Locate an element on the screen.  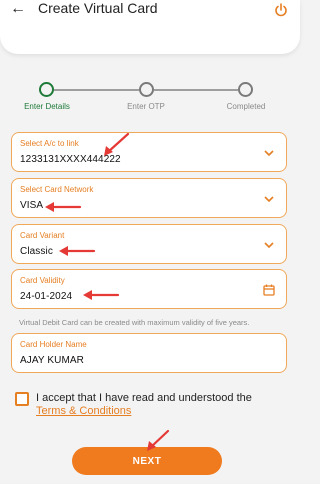
card-validity-label: Card Validity is located at coordinates (42, 280).